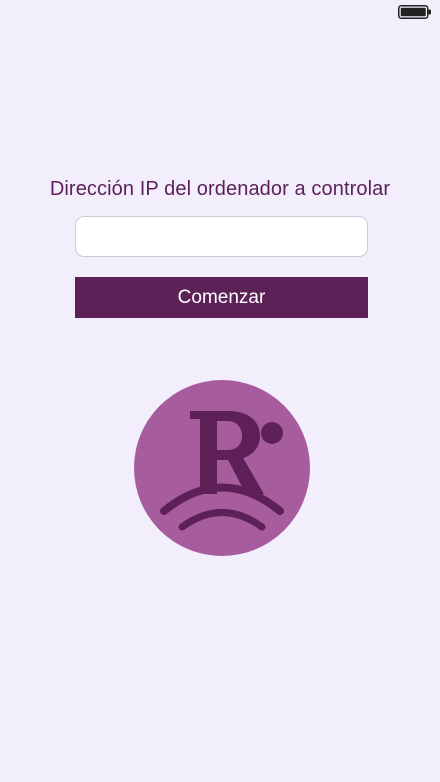  What do you see at coordinates (414, 12) in the screenshot?
I see `battery-icon` at bounding box center [414, 12].